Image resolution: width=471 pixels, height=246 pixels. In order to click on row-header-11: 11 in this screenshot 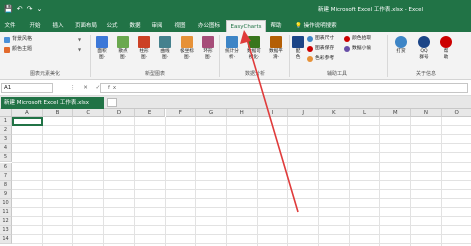, I will do `click(6, 213)`.